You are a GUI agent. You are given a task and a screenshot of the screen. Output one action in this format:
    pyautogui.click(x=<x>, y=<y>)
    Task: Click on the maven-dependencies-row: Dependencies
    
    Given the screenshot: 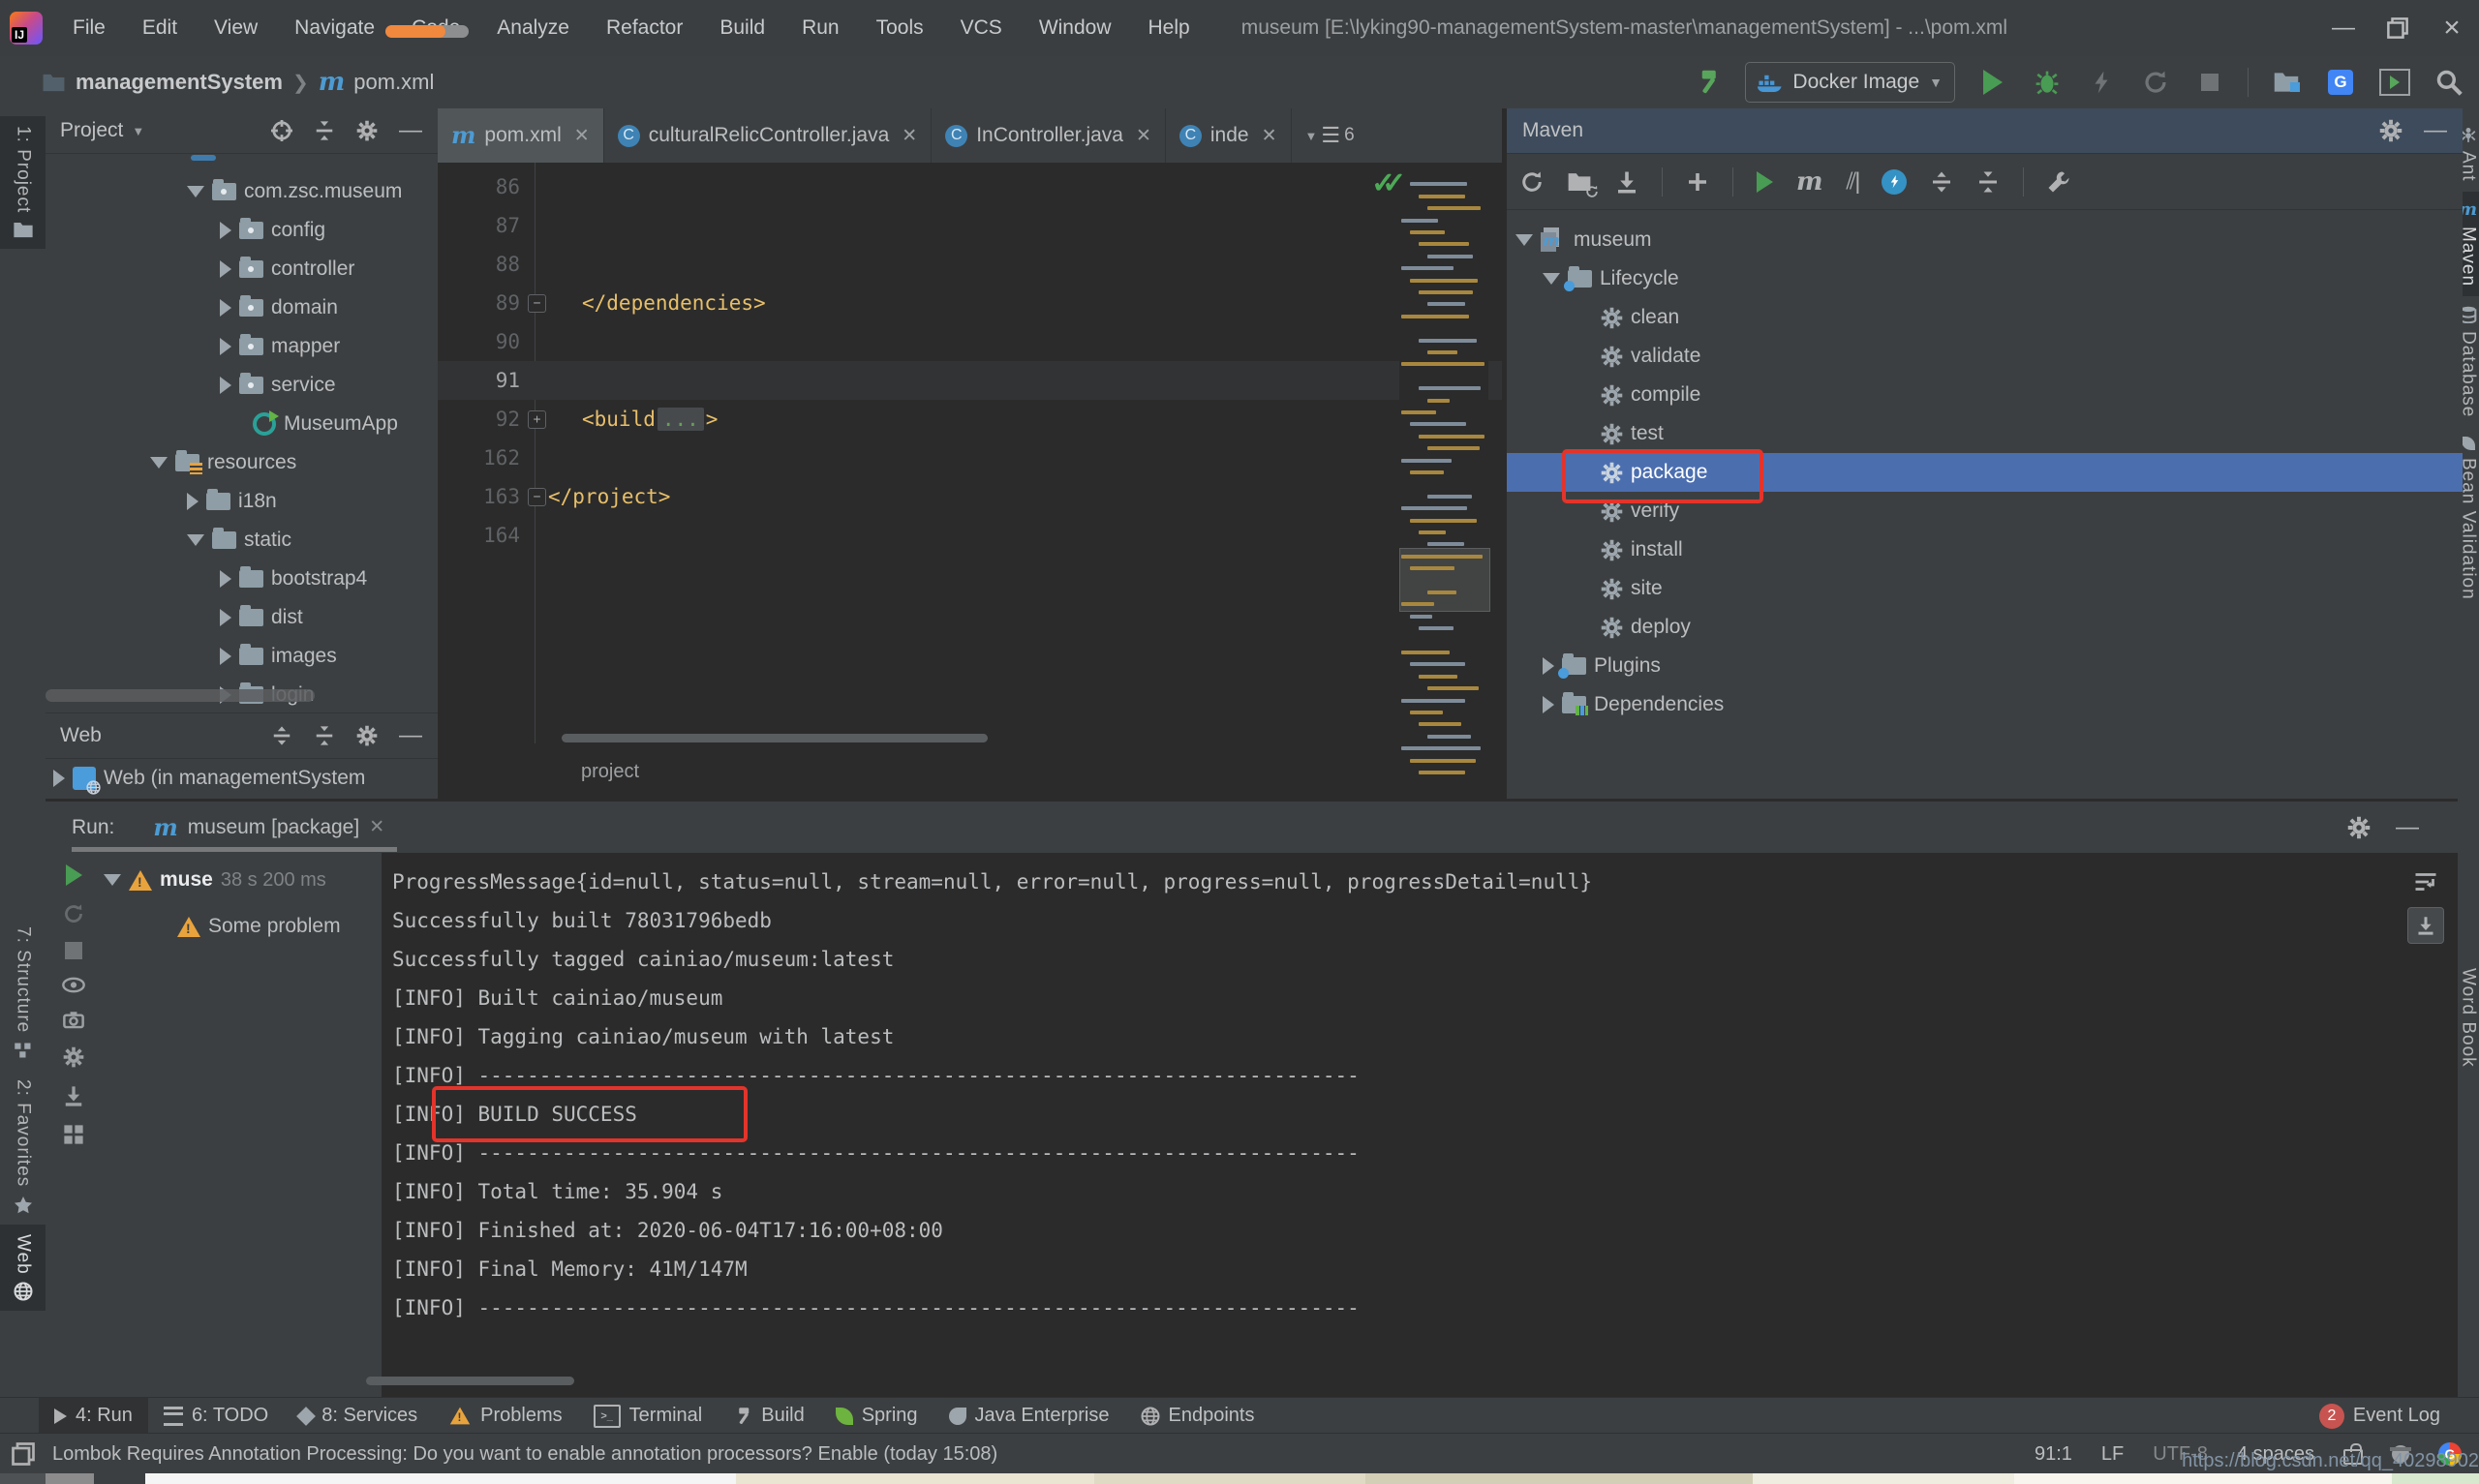 What is the action you would take?
    pyautogui.click(x=1985, y=704)
    